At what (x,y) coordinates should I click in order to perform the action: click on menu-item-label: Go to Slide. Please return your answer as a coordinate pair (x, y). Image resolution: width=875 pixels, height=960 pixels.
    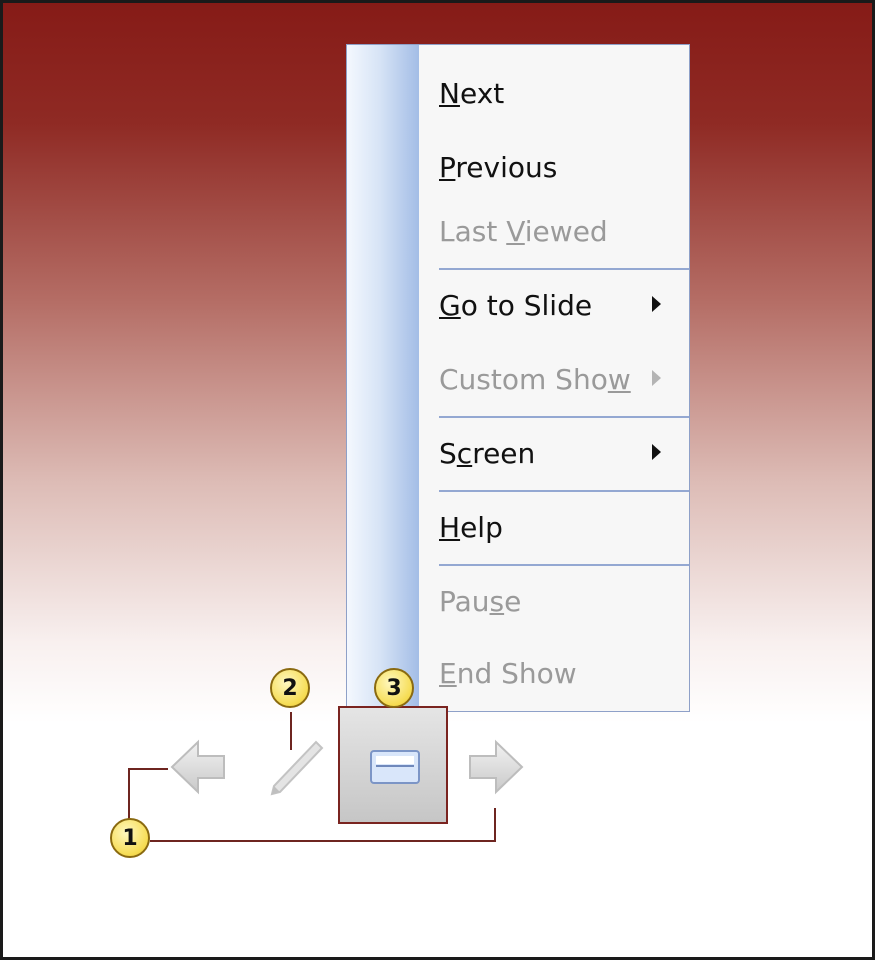
    Looking at the image, I should click on (516, 305).